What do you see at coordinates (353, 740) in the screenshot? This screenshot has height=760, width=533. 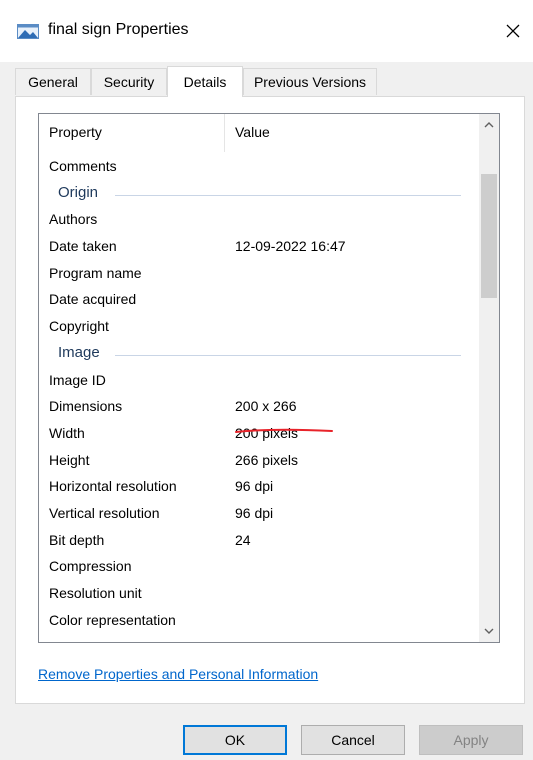 I see `cancel-button: Cancel` at bounding box center [353, 740].